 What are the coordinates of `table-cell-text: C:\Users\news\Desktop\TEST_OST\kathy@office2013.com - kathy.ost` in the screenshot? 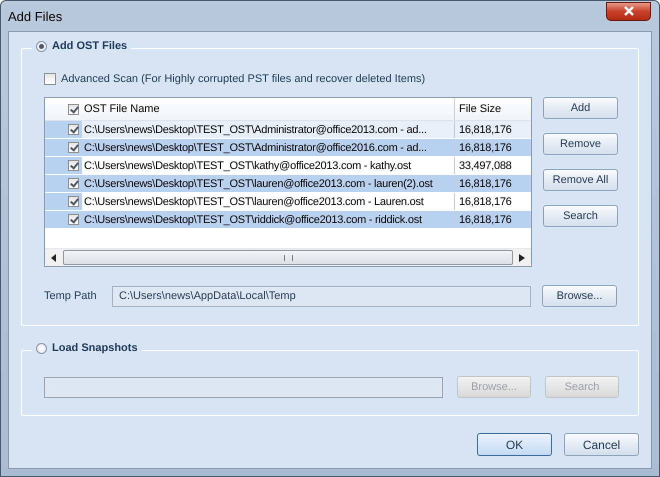 It's located at (247, 166).